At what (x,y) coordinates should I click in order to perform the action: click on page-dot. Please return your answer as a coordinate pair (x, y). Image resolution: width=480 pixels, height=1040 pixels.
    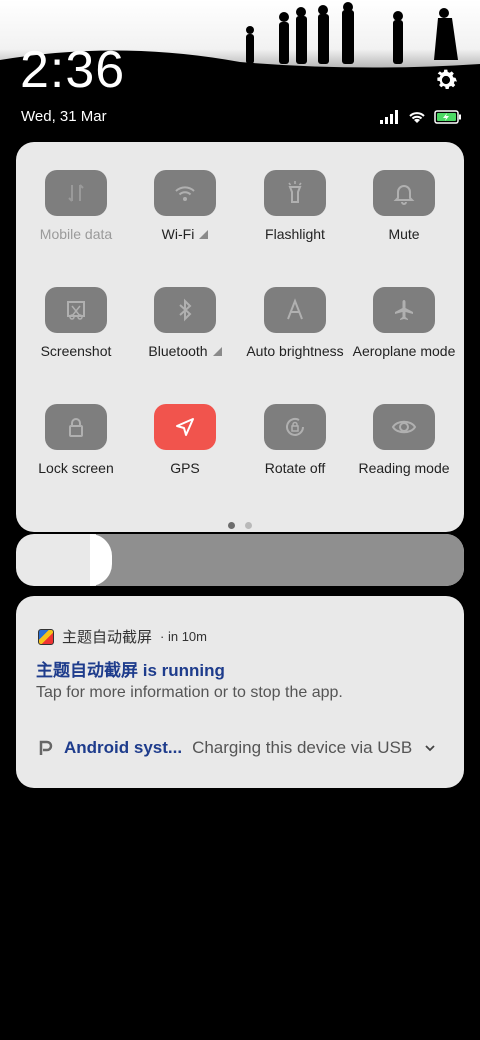
    Looking at the image, I should click on (248, 525).